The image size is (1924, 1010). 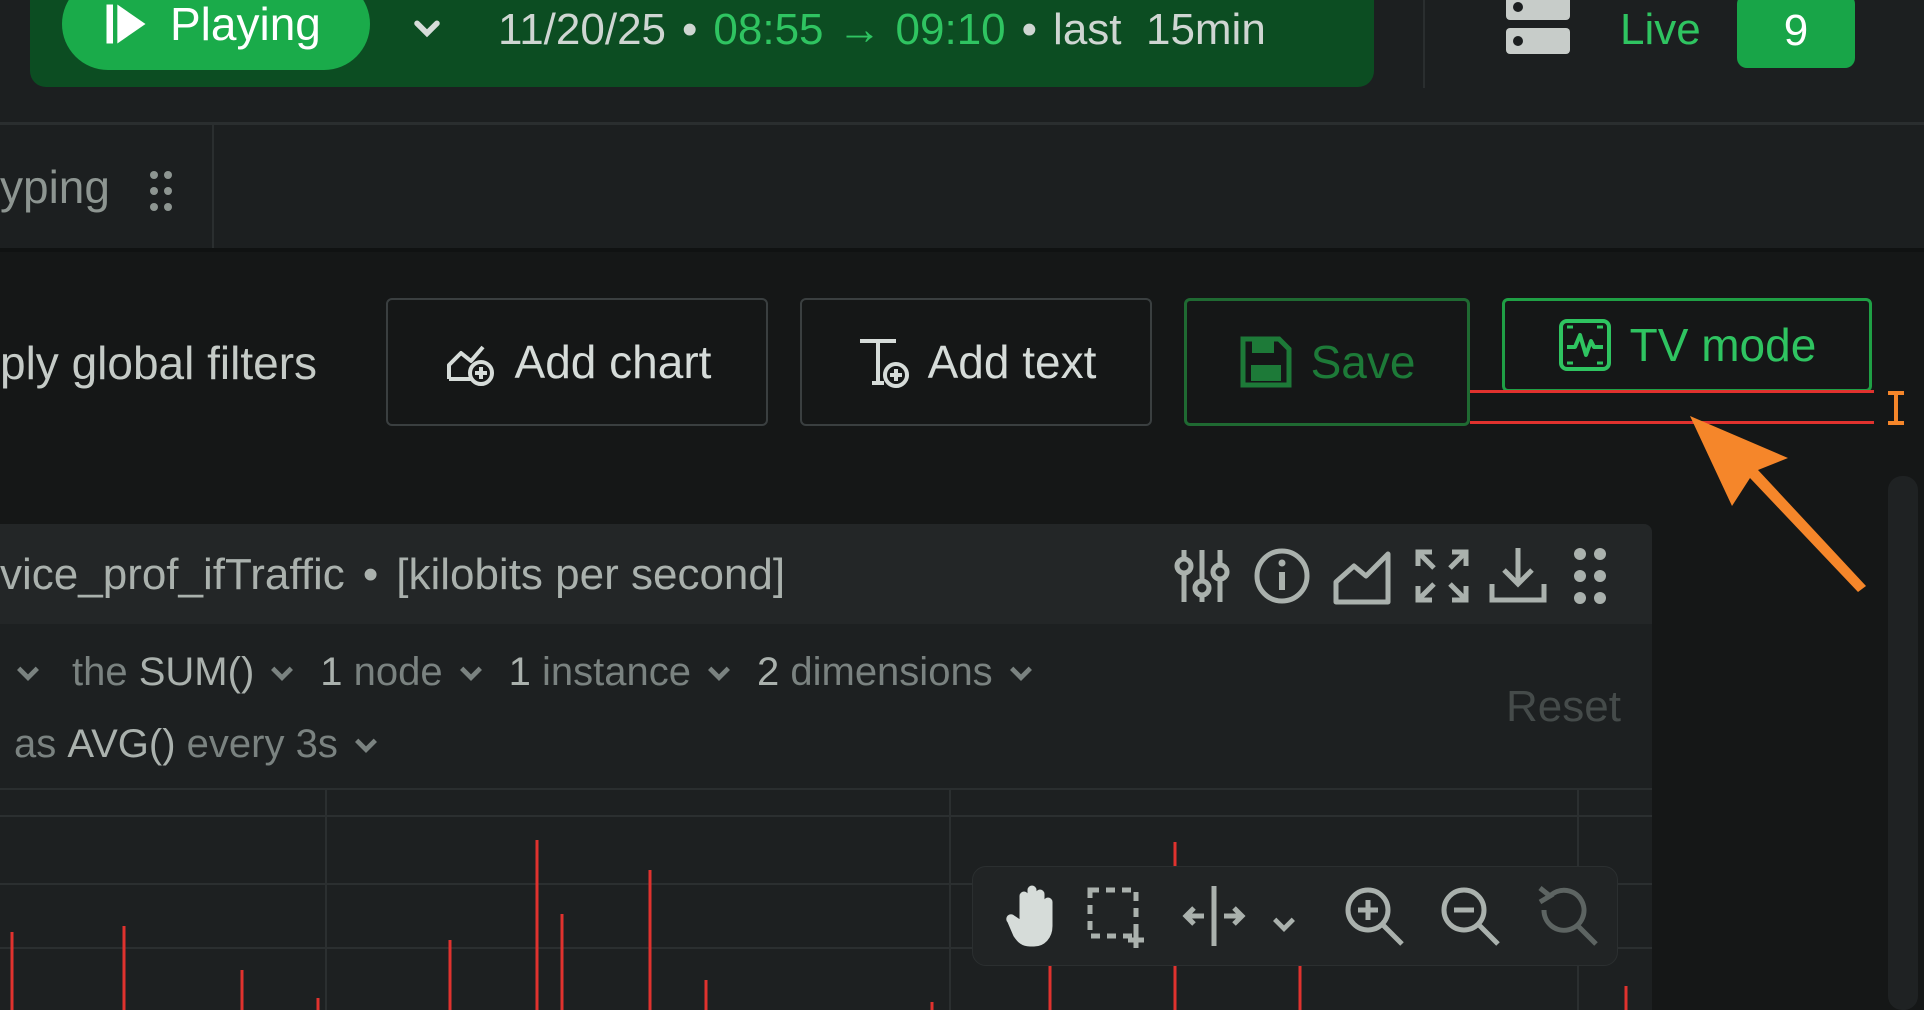 What do you see at coordinates (1563, 707) in the screenshot?
I see `reset-button: Reset` at bounding box center [1563, 707].